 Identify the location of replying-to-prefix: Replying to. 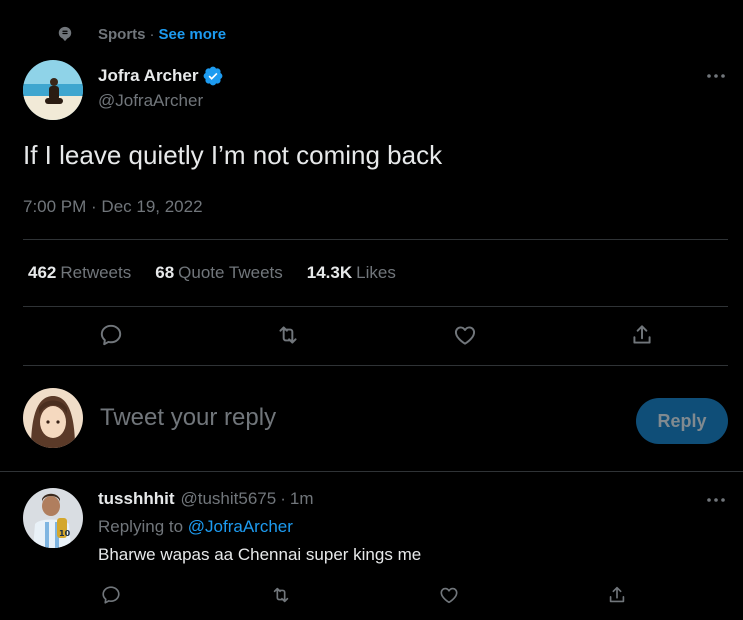
(141, 526).